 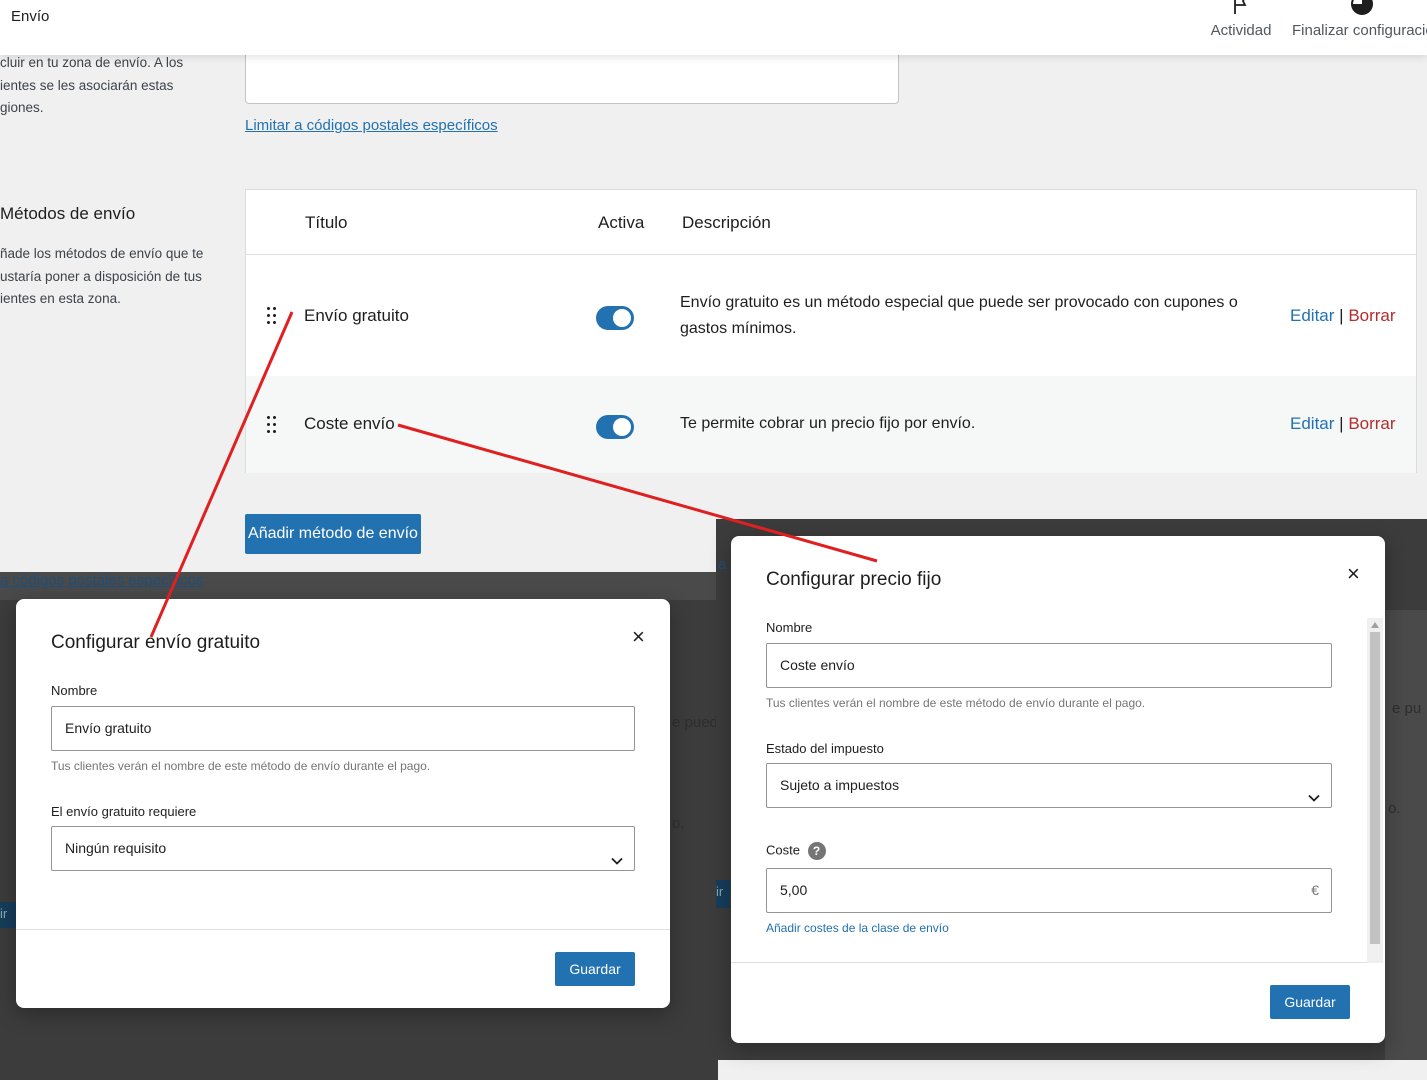 I want to click on flag-icon, so click(x=1241, y=9).